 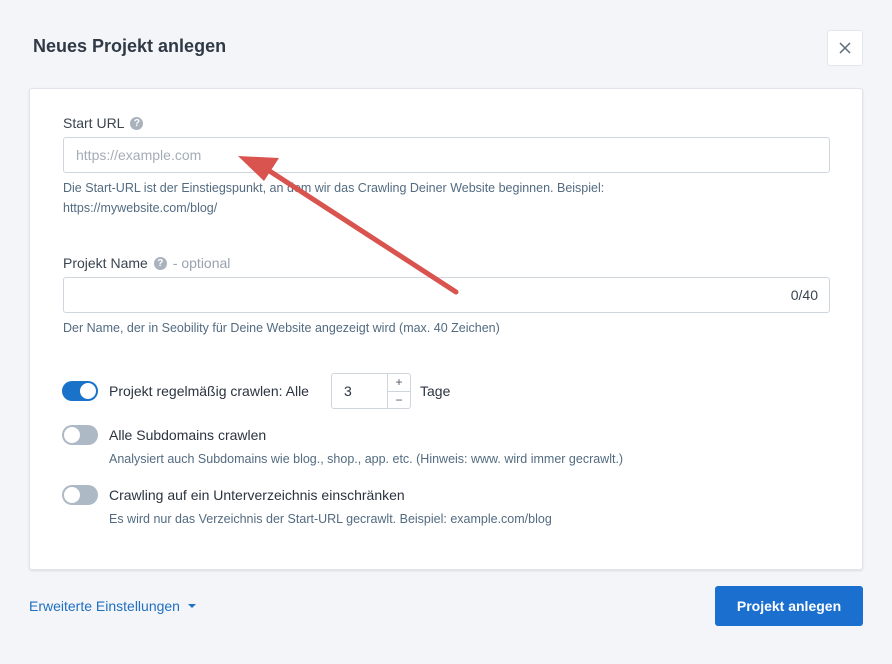 I want to click on start-url-label-row: Start URL ?, so click(x=103, y=123).